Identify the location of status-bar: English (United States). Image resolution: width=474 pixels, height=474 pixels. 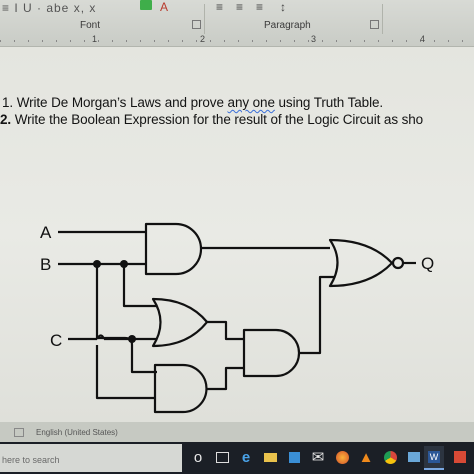
(237, 432).